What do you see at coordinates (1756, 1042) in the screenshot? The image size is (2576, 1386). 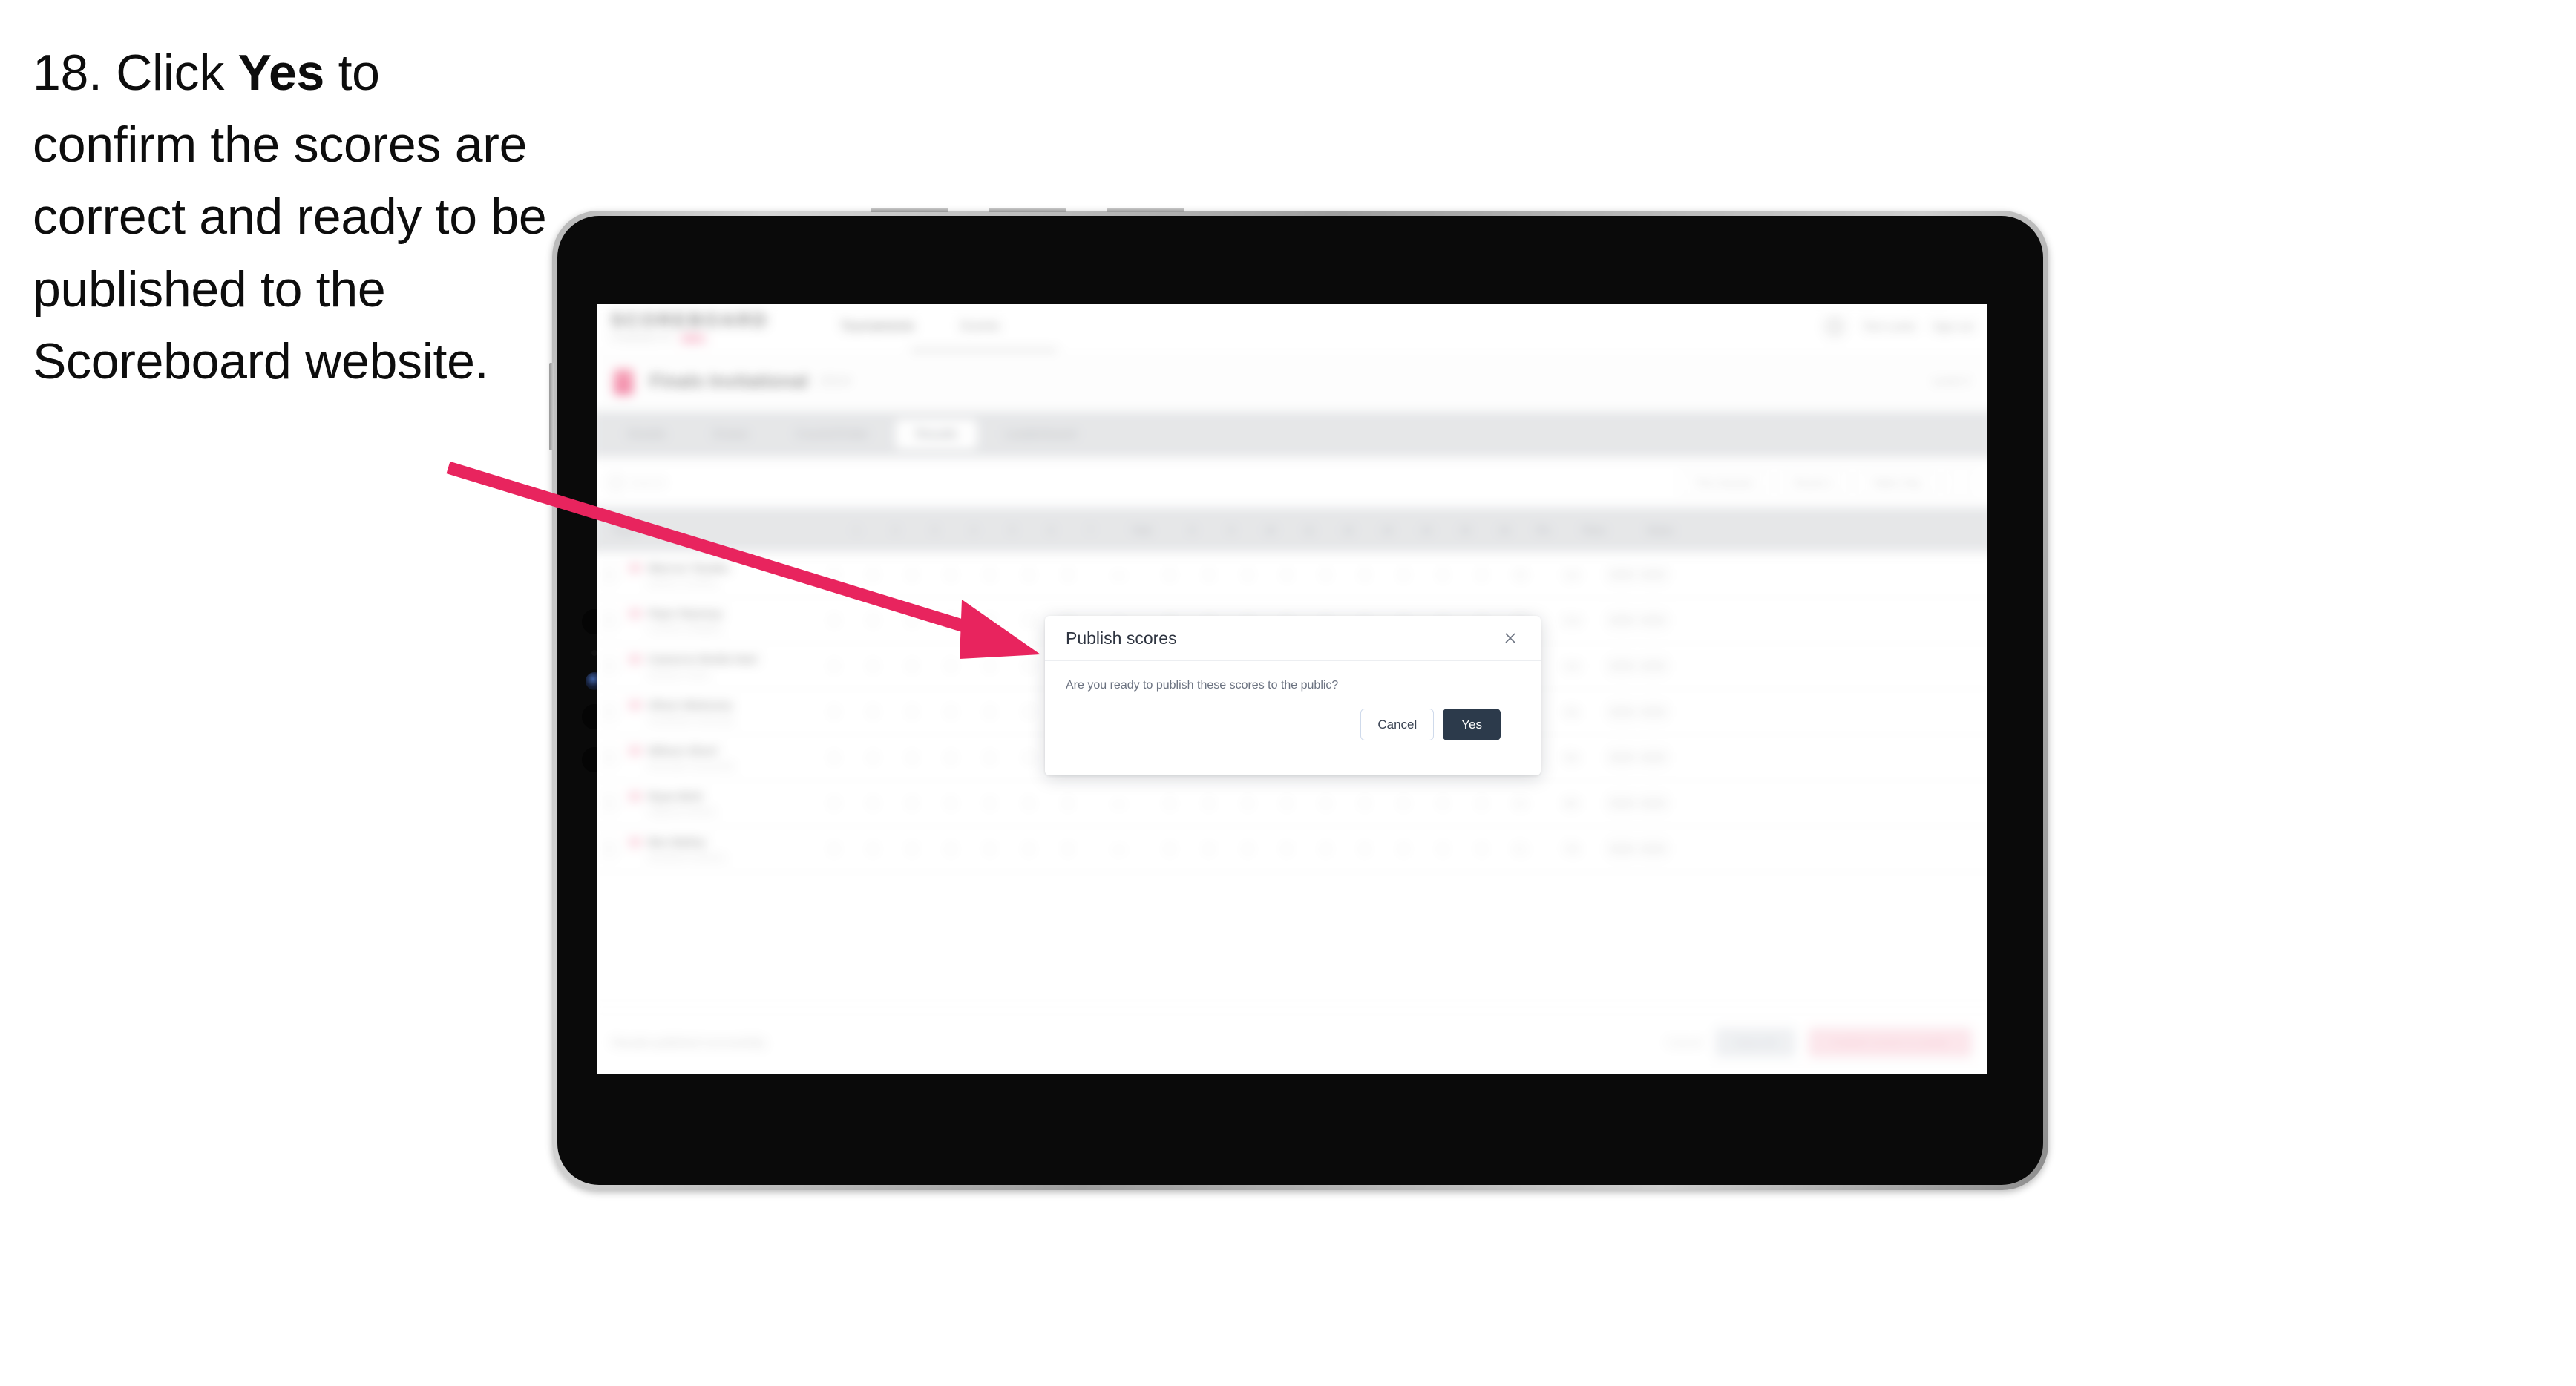 I see `footer-save-button: Save All` at bounding box center [1756, 1042].